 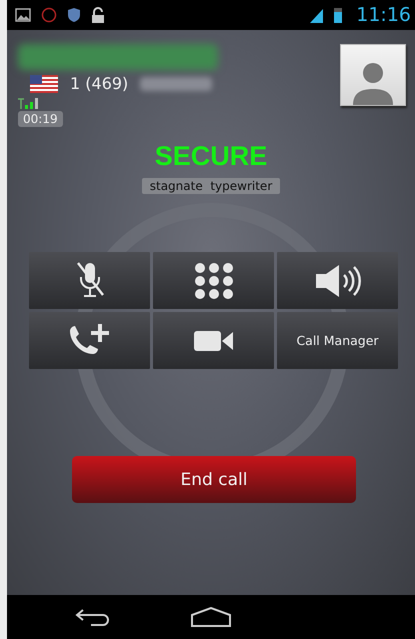 I want to click on verification-phrase: stagnate typewriter, so click(x=211, y=186).